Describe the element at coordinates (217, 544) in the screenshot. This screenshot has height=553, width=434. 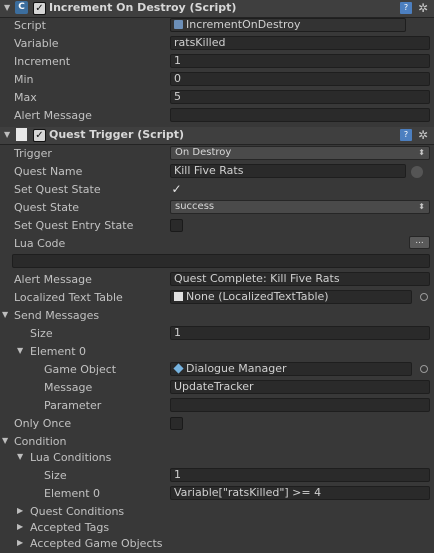
I see `accepted-game-objects-row: ▶ Accepted Game Objects` at that location.